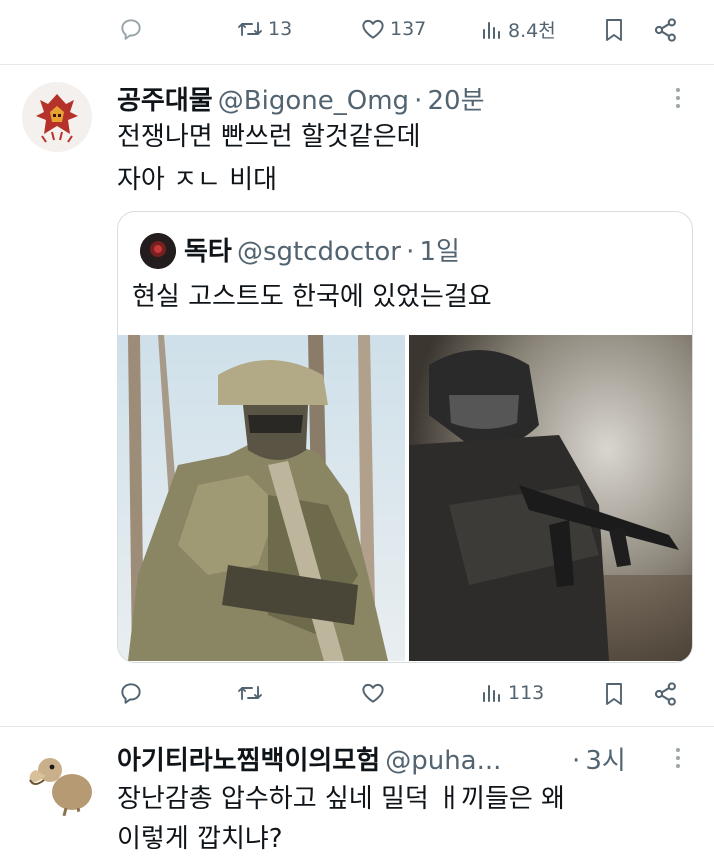  I want to click on tweet-text-line-1: 전쟁나면 빤쓰런 할것같은데, so click(269, 137).